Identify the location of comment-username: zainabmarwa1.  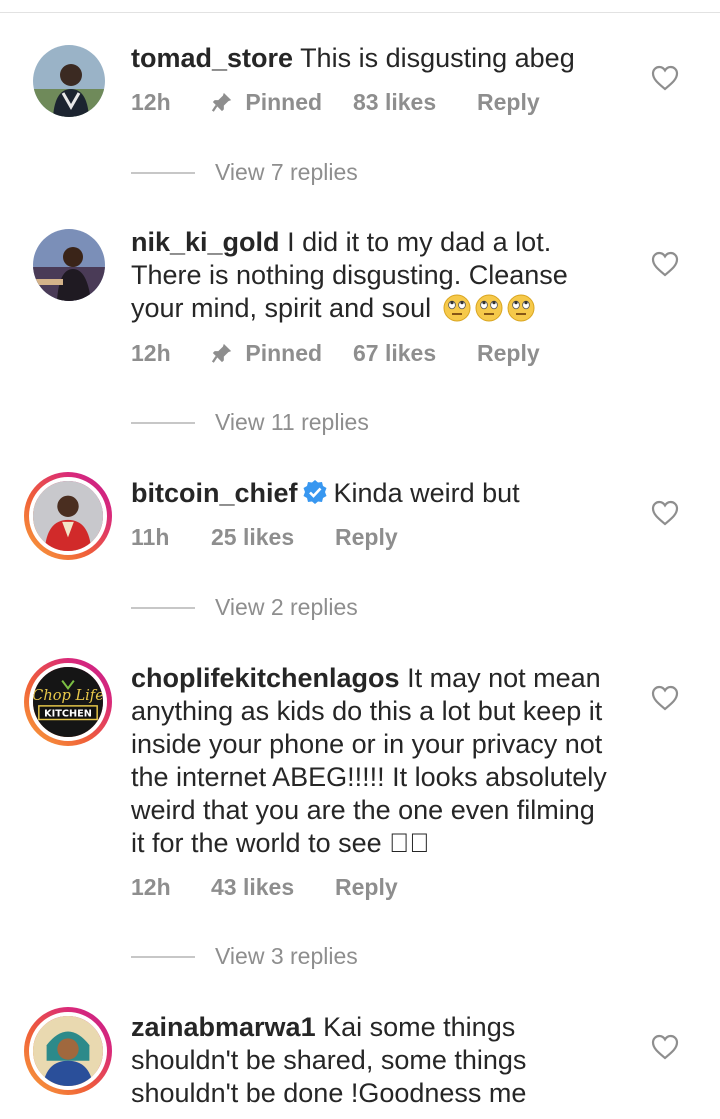
(223, 1027).